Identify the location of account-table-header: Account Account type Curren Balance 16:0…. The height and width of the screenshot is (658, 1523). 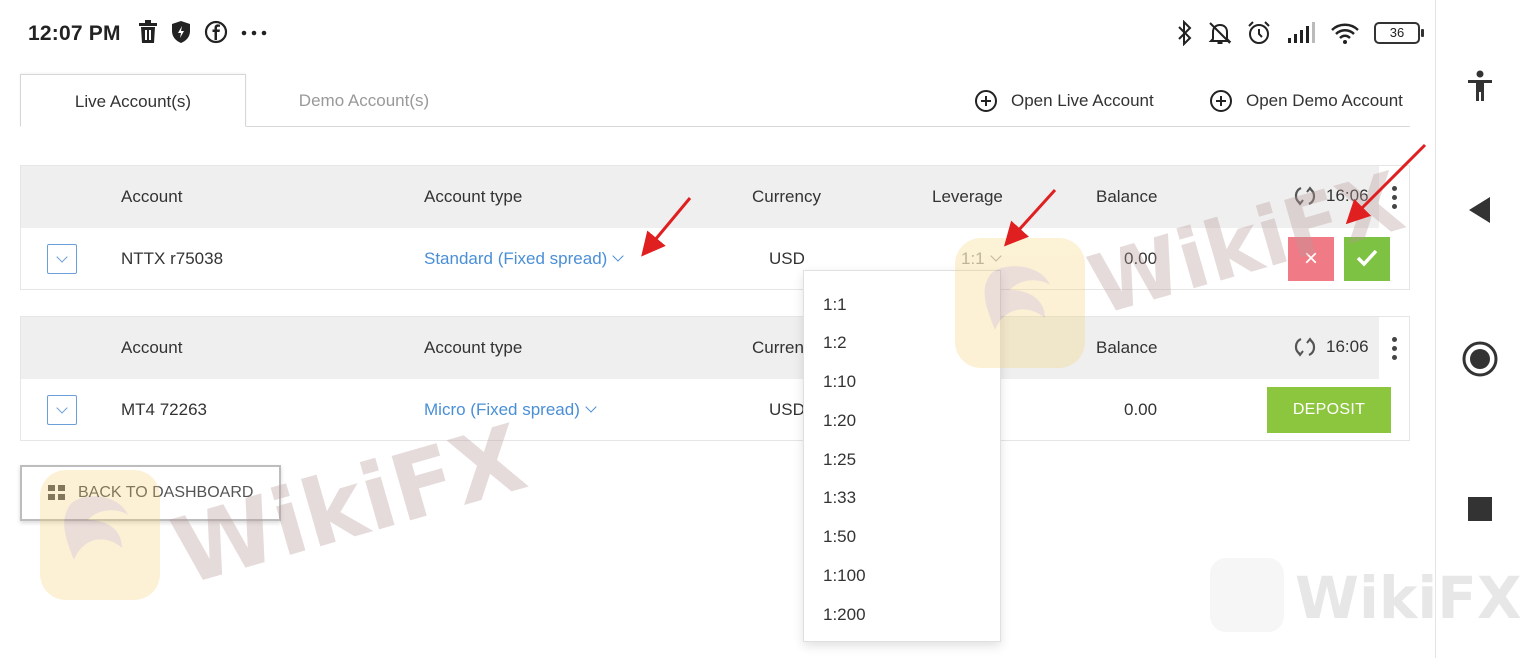
(715, 348).